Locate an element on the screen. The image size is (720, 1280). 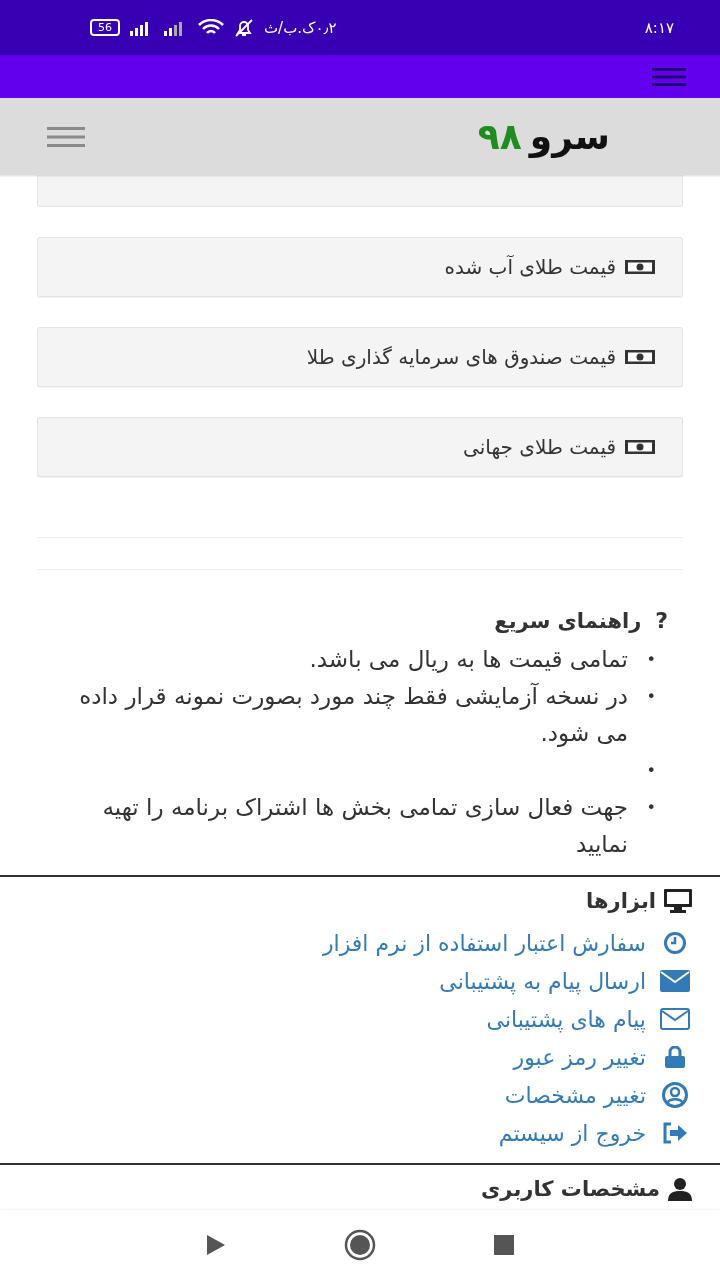
user-icon is located at coordinates (680, 1189).